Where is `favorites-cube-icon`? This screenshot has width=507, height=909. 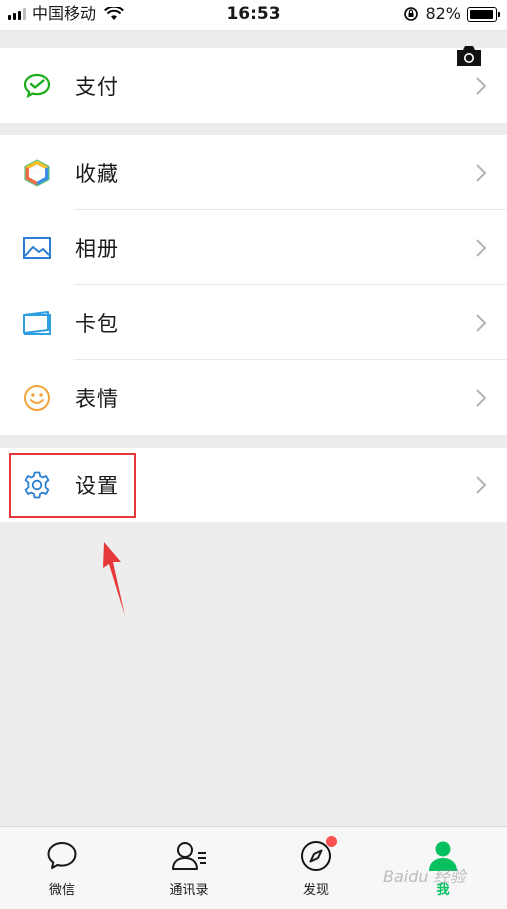
favorites-cube-icon is located at coordinates (37, 173).